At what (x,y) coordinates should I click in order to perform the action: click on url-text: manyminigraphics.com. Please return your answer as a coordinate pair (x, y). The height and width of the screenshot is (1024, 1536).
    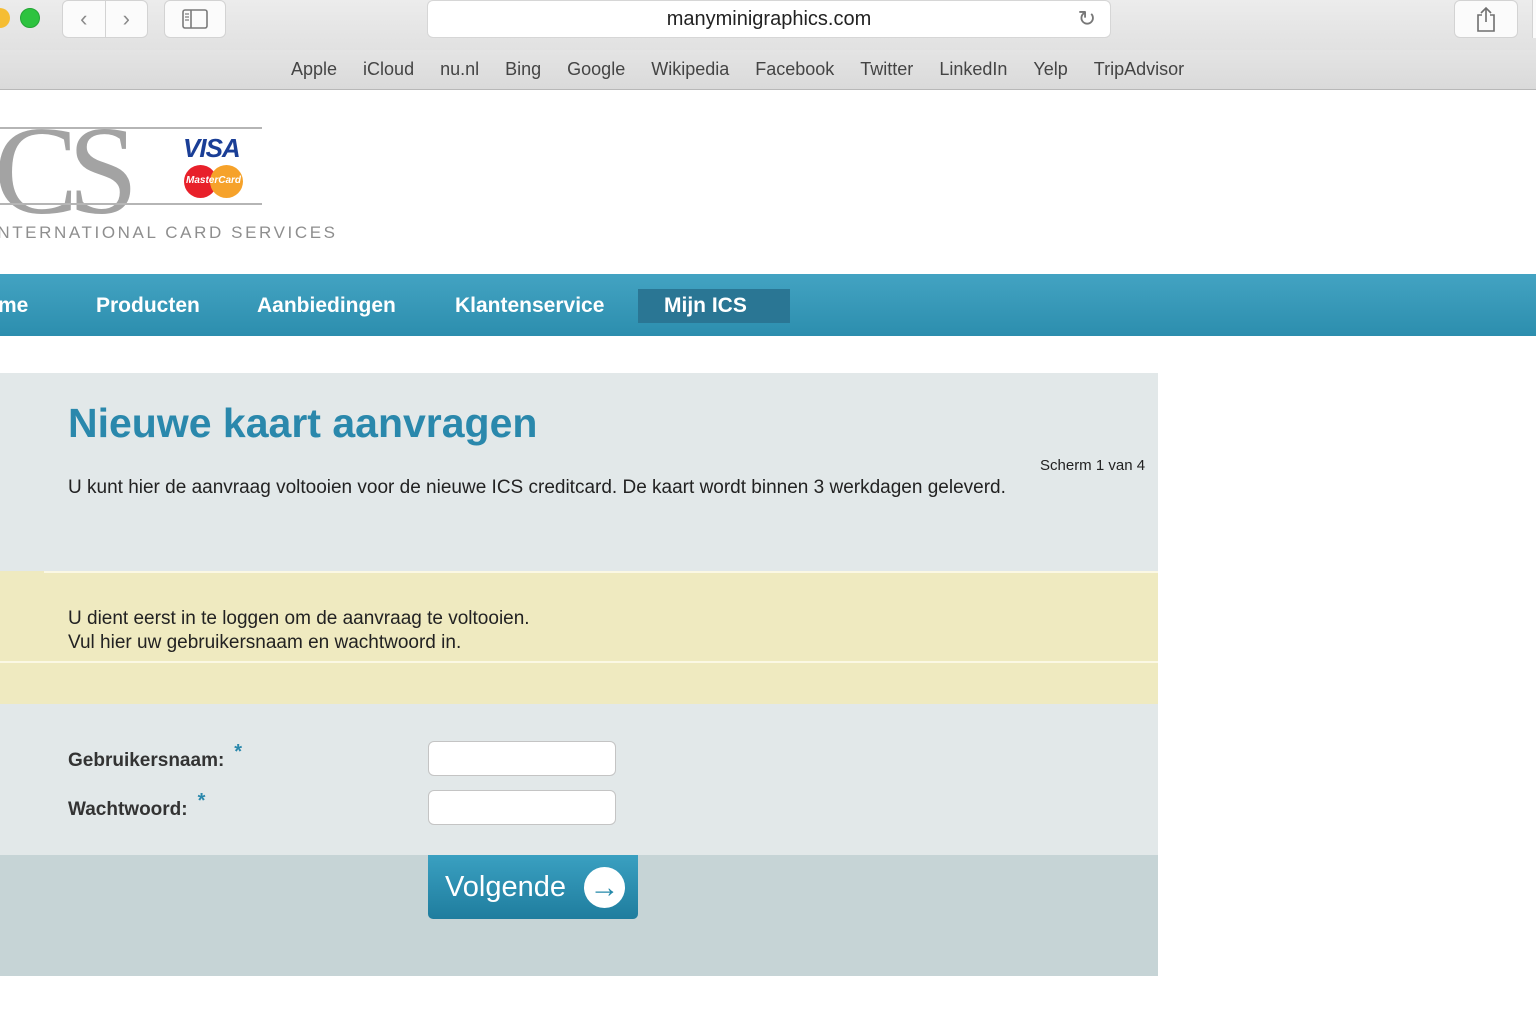
    Looking at the image, I should click on (769, 18).